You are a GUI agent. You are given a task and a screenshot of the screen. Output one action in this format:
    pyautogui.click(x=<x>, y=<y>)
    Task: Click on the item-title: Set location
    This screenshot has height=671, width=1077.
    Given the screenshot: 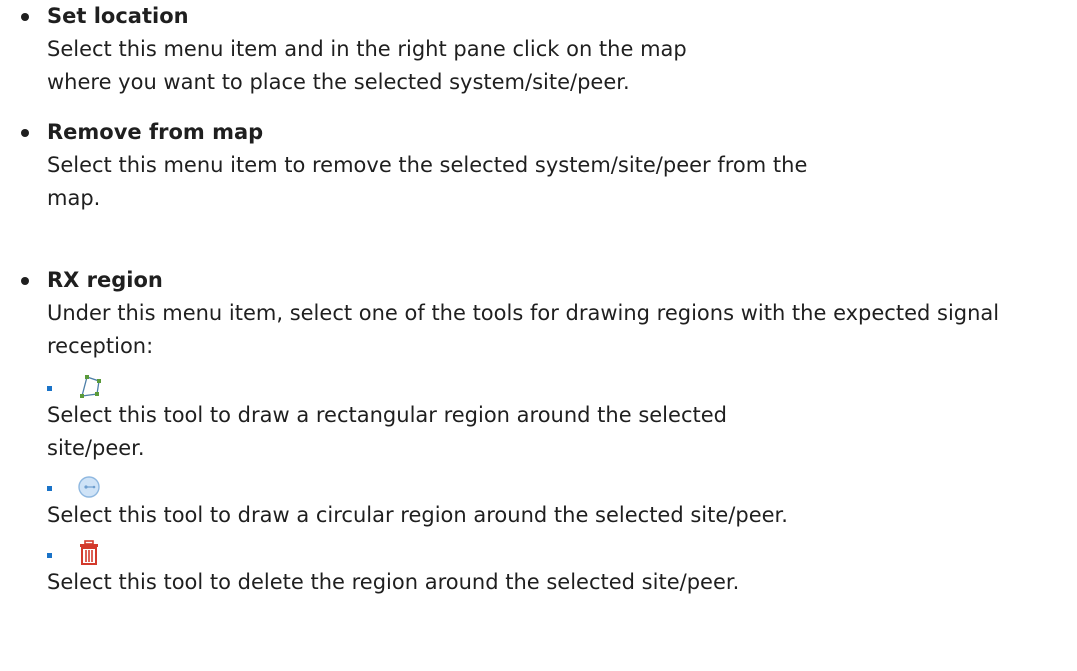 What is the action you would take?
    pyautogui.click(x=118, y=16)
    